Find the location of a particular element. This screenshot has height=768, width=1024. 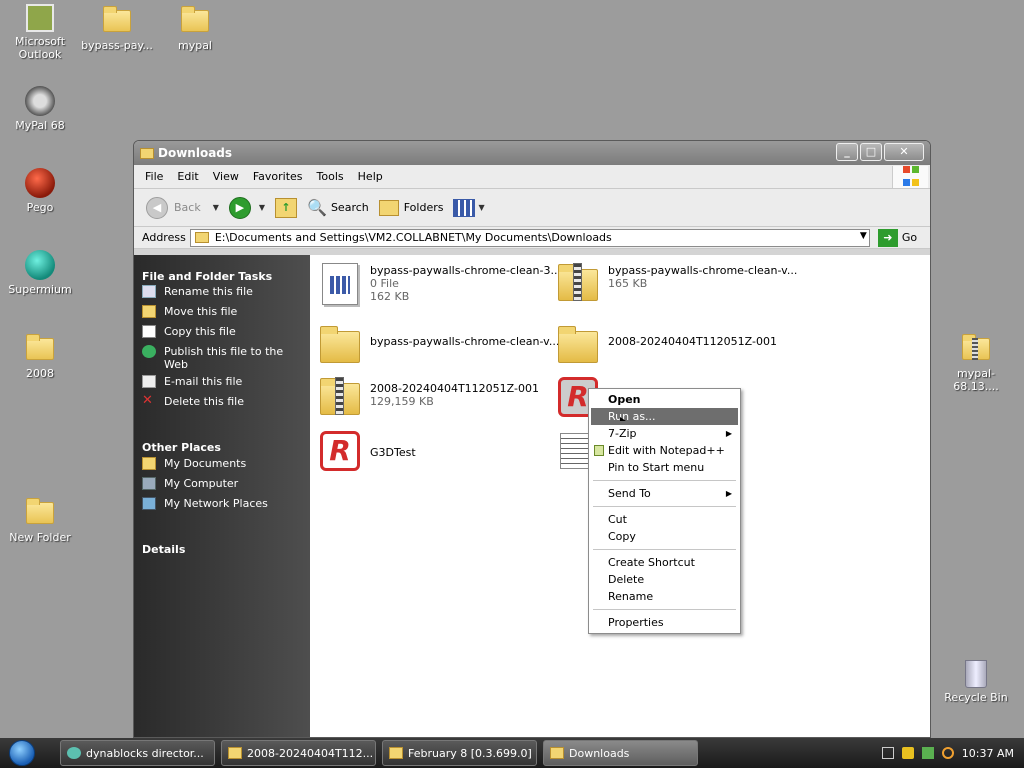

place-network: My Network Places is located at coordinates (222, 507).